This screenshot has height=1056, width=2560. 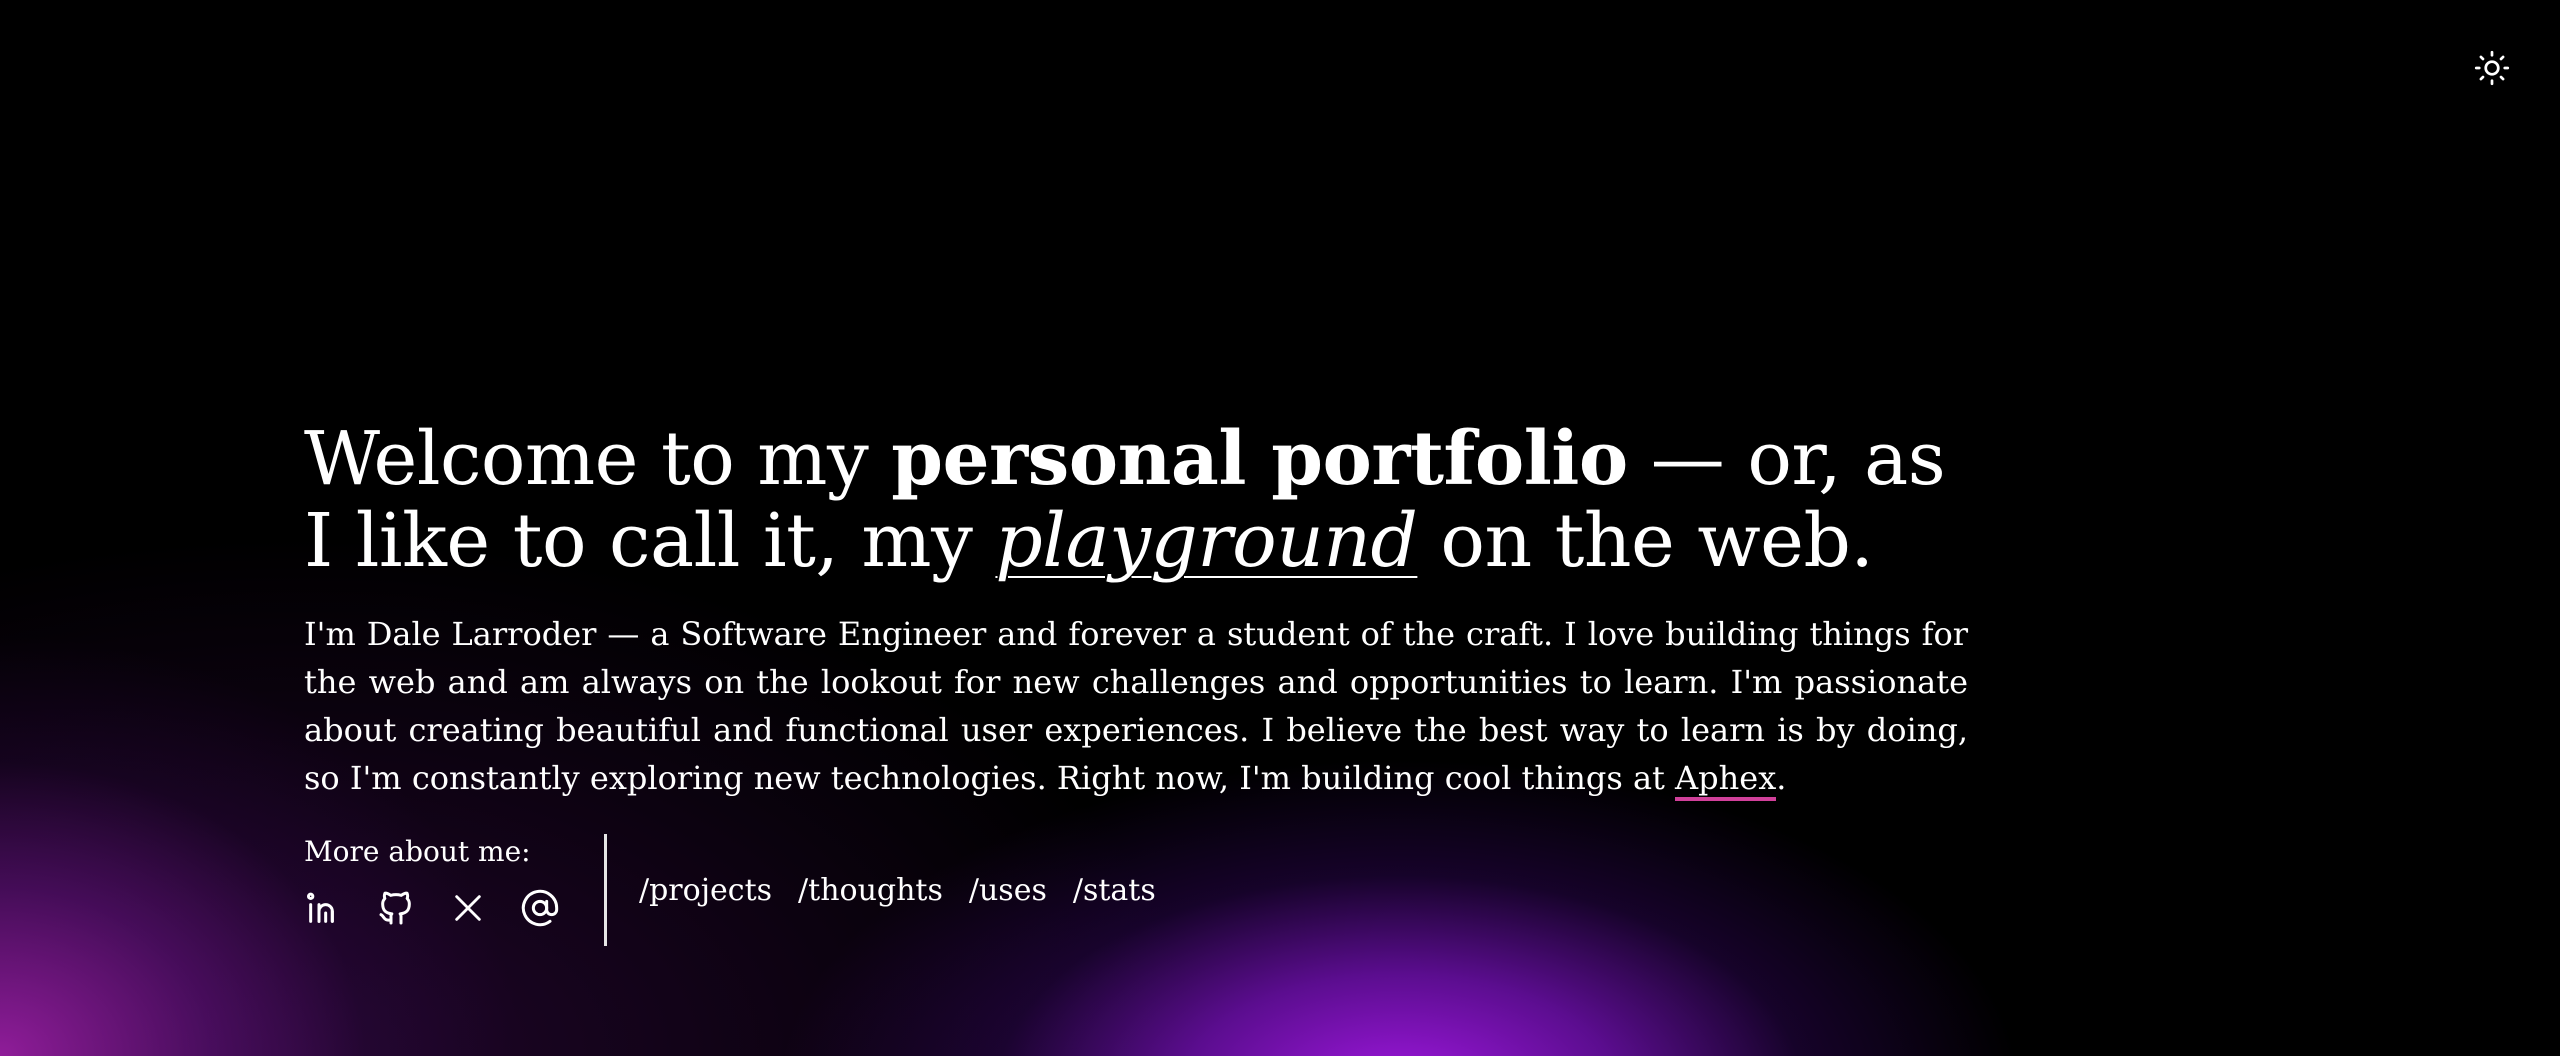 What do you see at coordinates (605, 890) in the screenshot?
I see `vertical-divider` at bounding box center [605, 890].